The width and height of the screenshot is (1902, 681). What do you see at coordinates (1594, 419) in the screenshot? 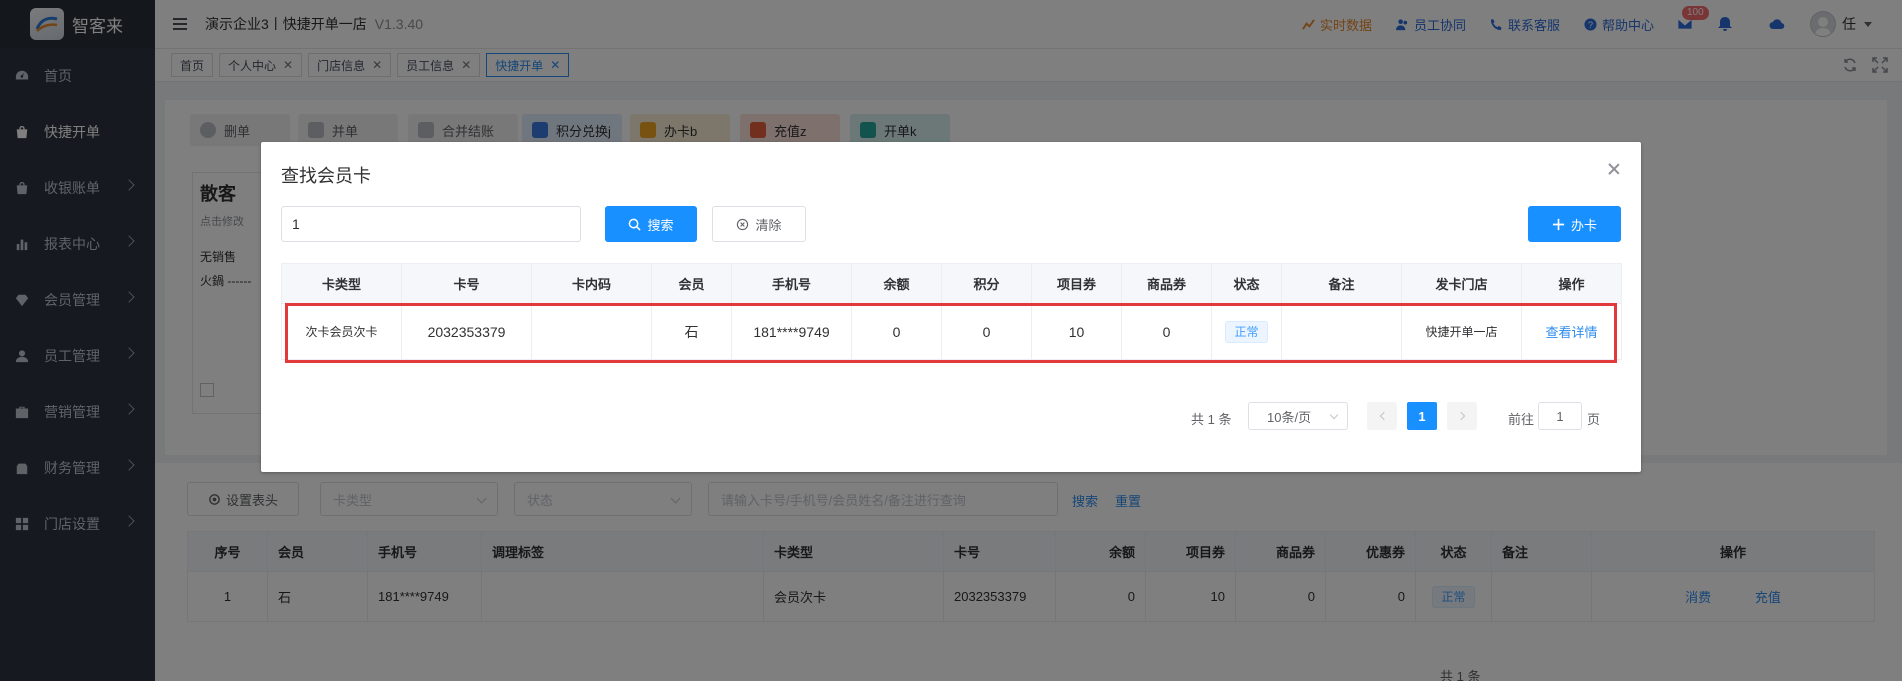
I see `page-unit-label: 页` at bounding box center [1594, 419].